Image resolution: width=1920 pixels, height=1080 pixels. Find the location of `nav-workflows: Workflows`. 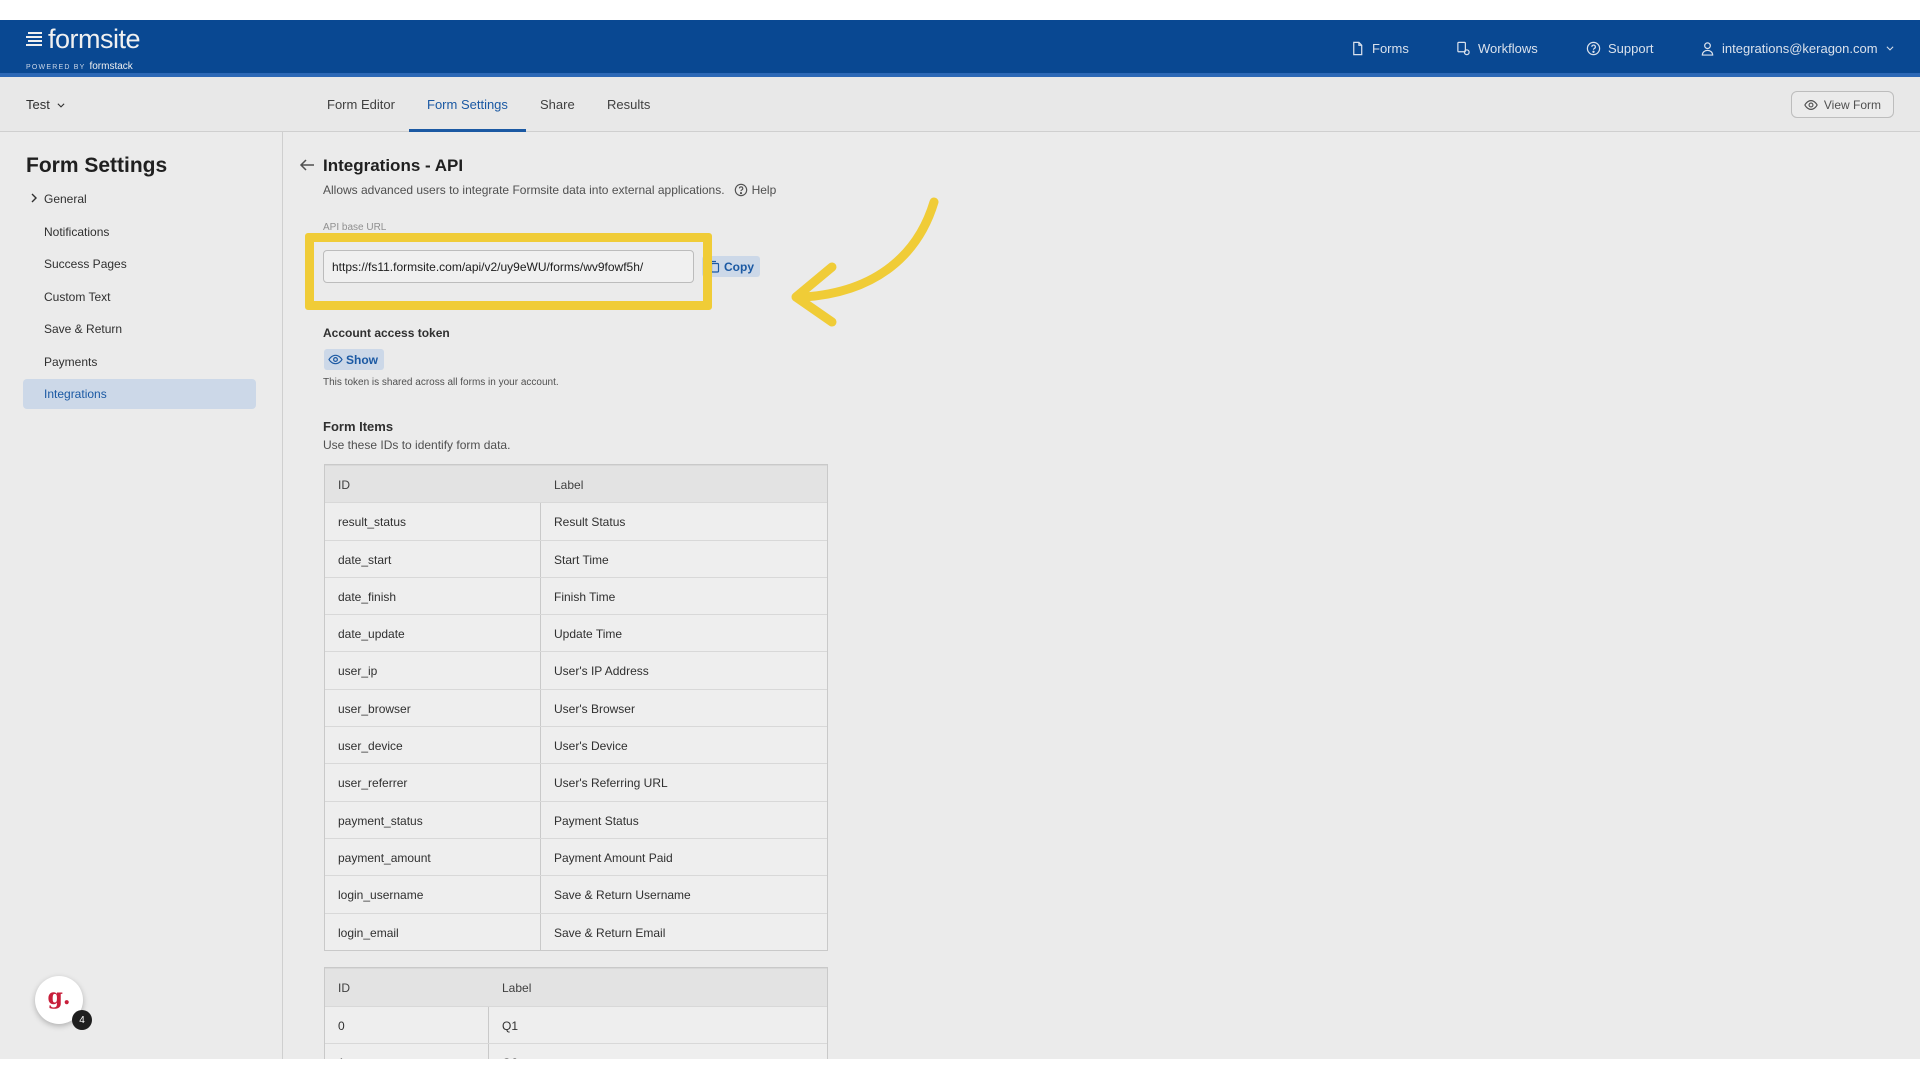

nav-workflows: Workflows is located at coordinates (1497, 48).